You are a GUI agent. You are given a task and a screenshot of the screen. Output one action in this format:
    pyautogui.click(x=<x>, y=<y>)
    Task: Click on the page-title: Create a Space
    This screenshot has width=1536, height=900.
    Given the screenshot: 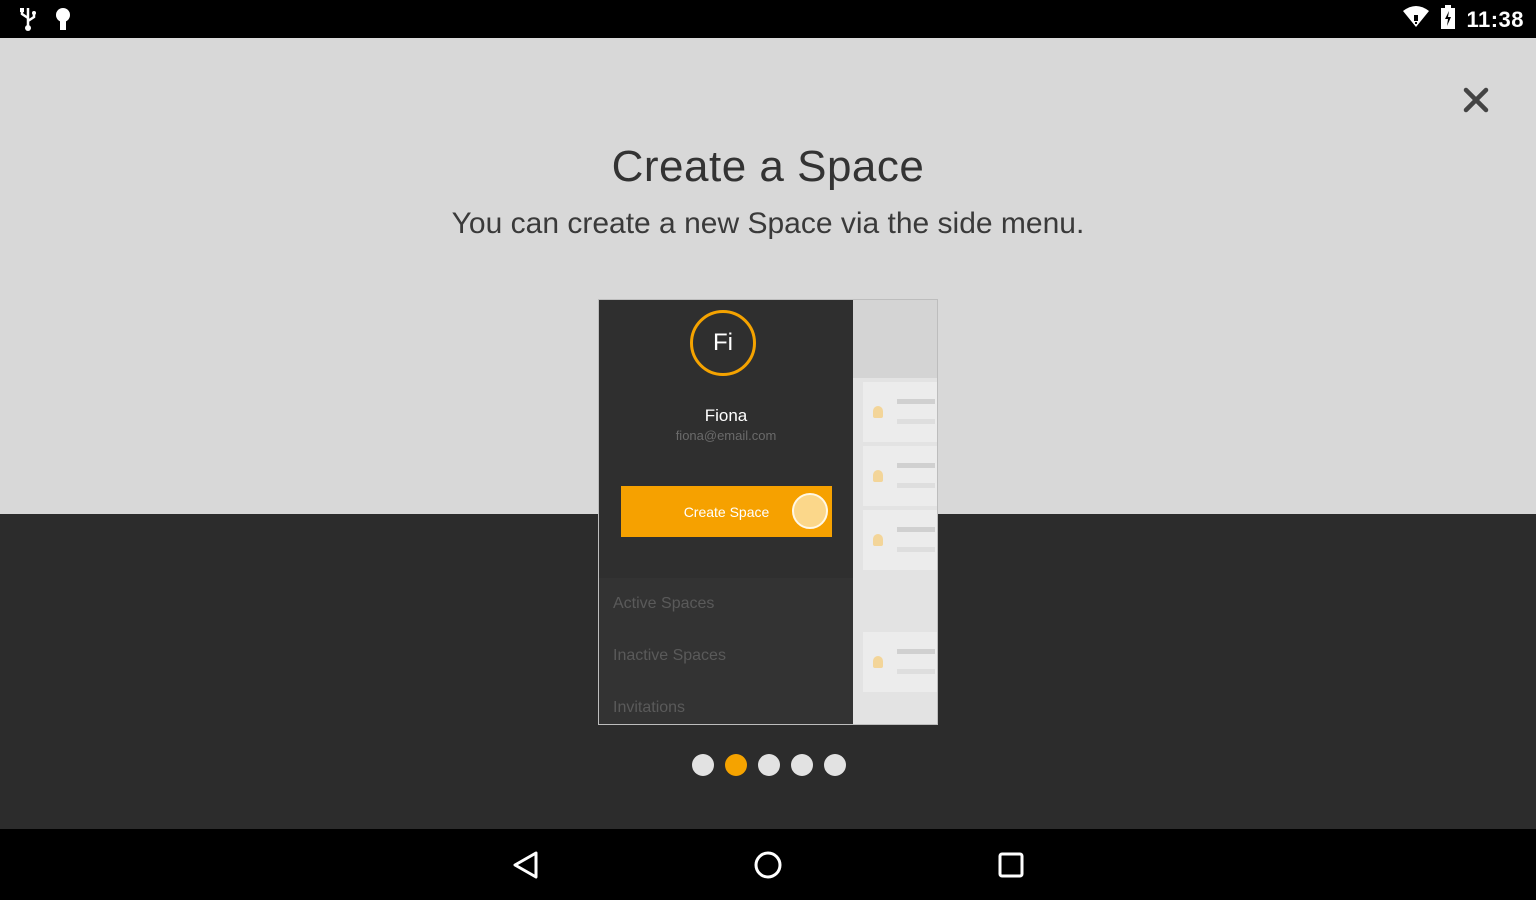 What is the action you would take?
    pyautogui.click(x=768, y=166)
    